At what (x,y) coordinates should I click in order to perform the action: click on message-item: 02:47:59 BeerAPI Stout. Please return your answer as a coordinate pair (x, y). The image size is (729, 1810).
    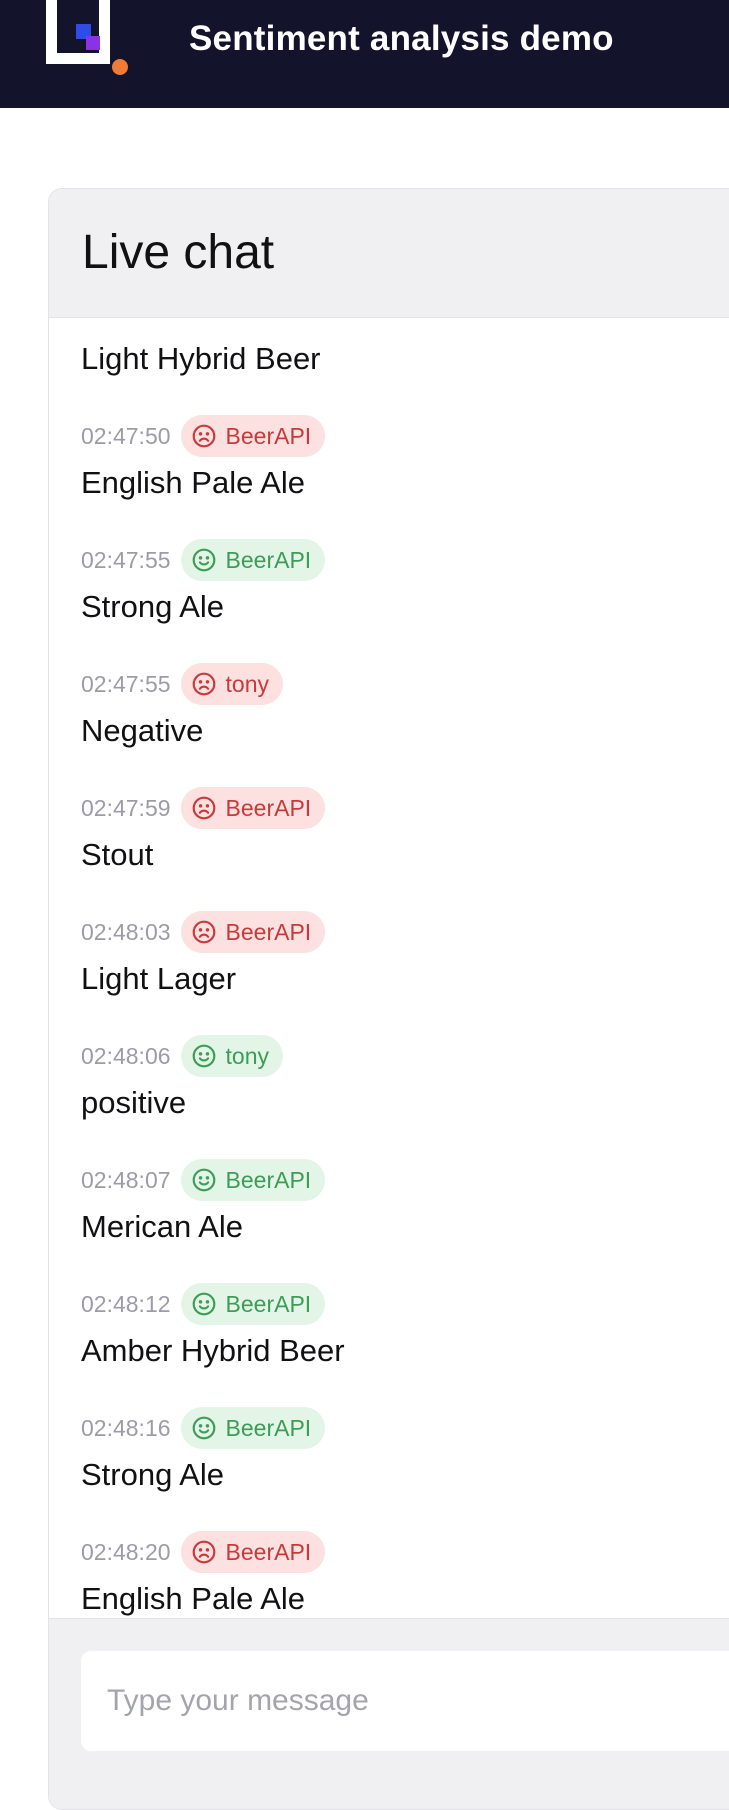
    Looking at the image, I should click on (213, 844).